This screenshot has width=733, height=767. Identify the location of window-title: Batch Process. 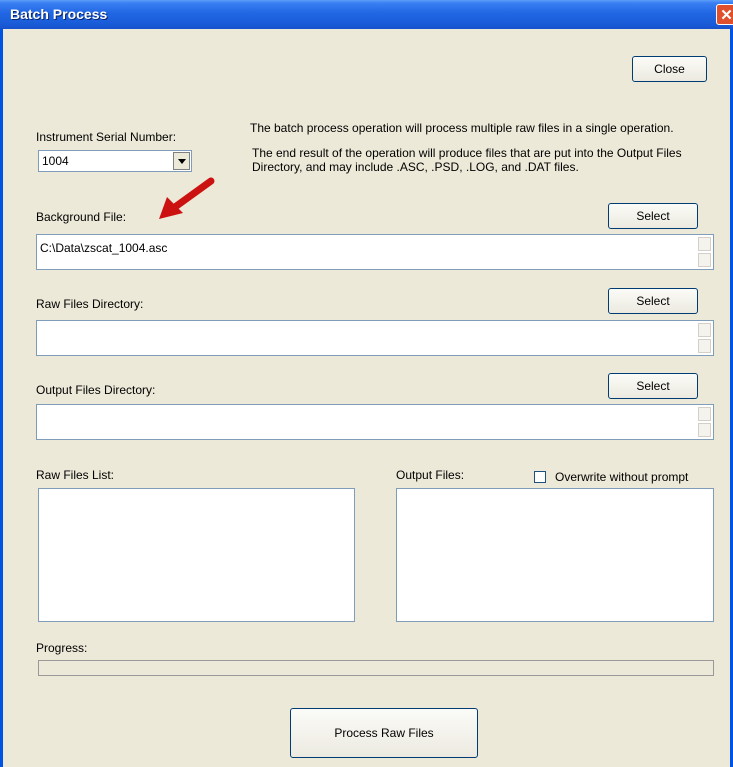
(59, 14).